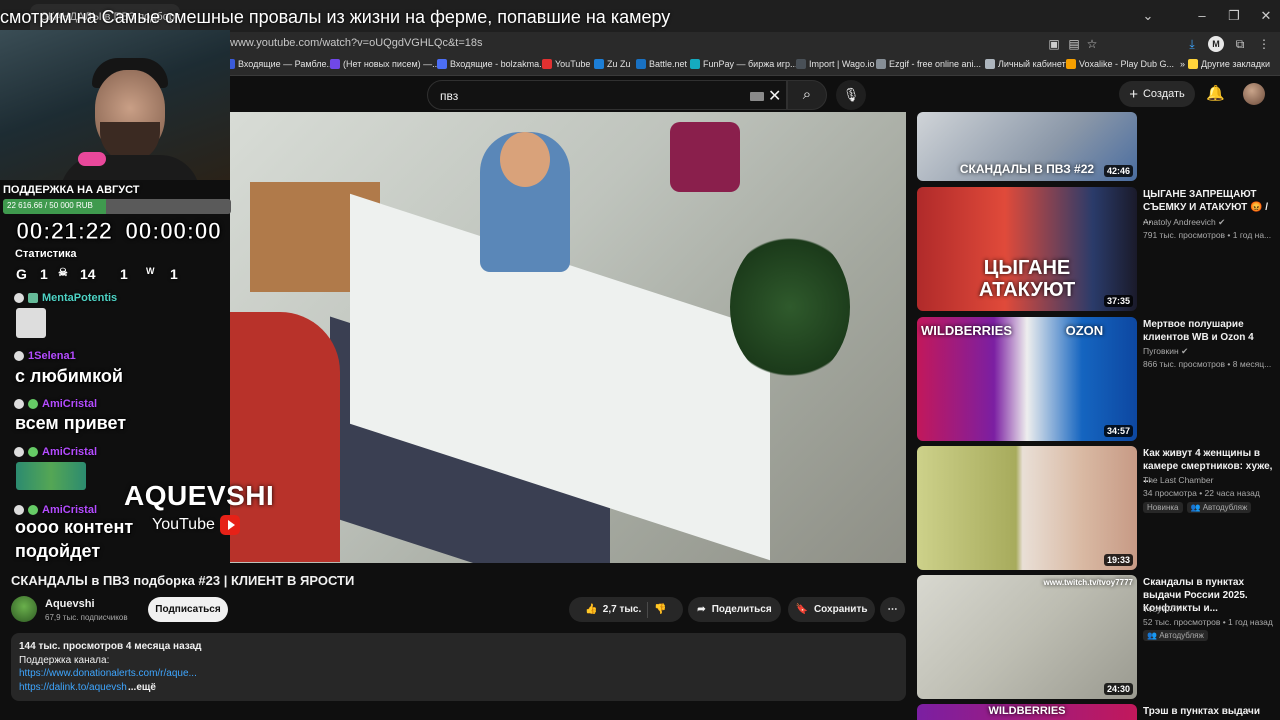  I want to click on reader-icon: ▤, so click(1074, 44).